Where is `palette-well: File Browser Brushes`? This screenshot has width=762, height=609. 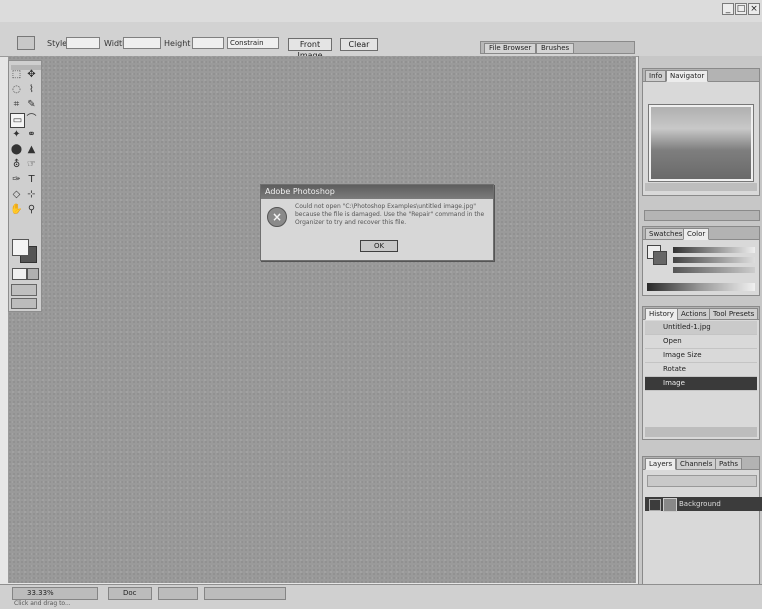
palette-well: File Browser Brushes is located at coordinates (557, 47).